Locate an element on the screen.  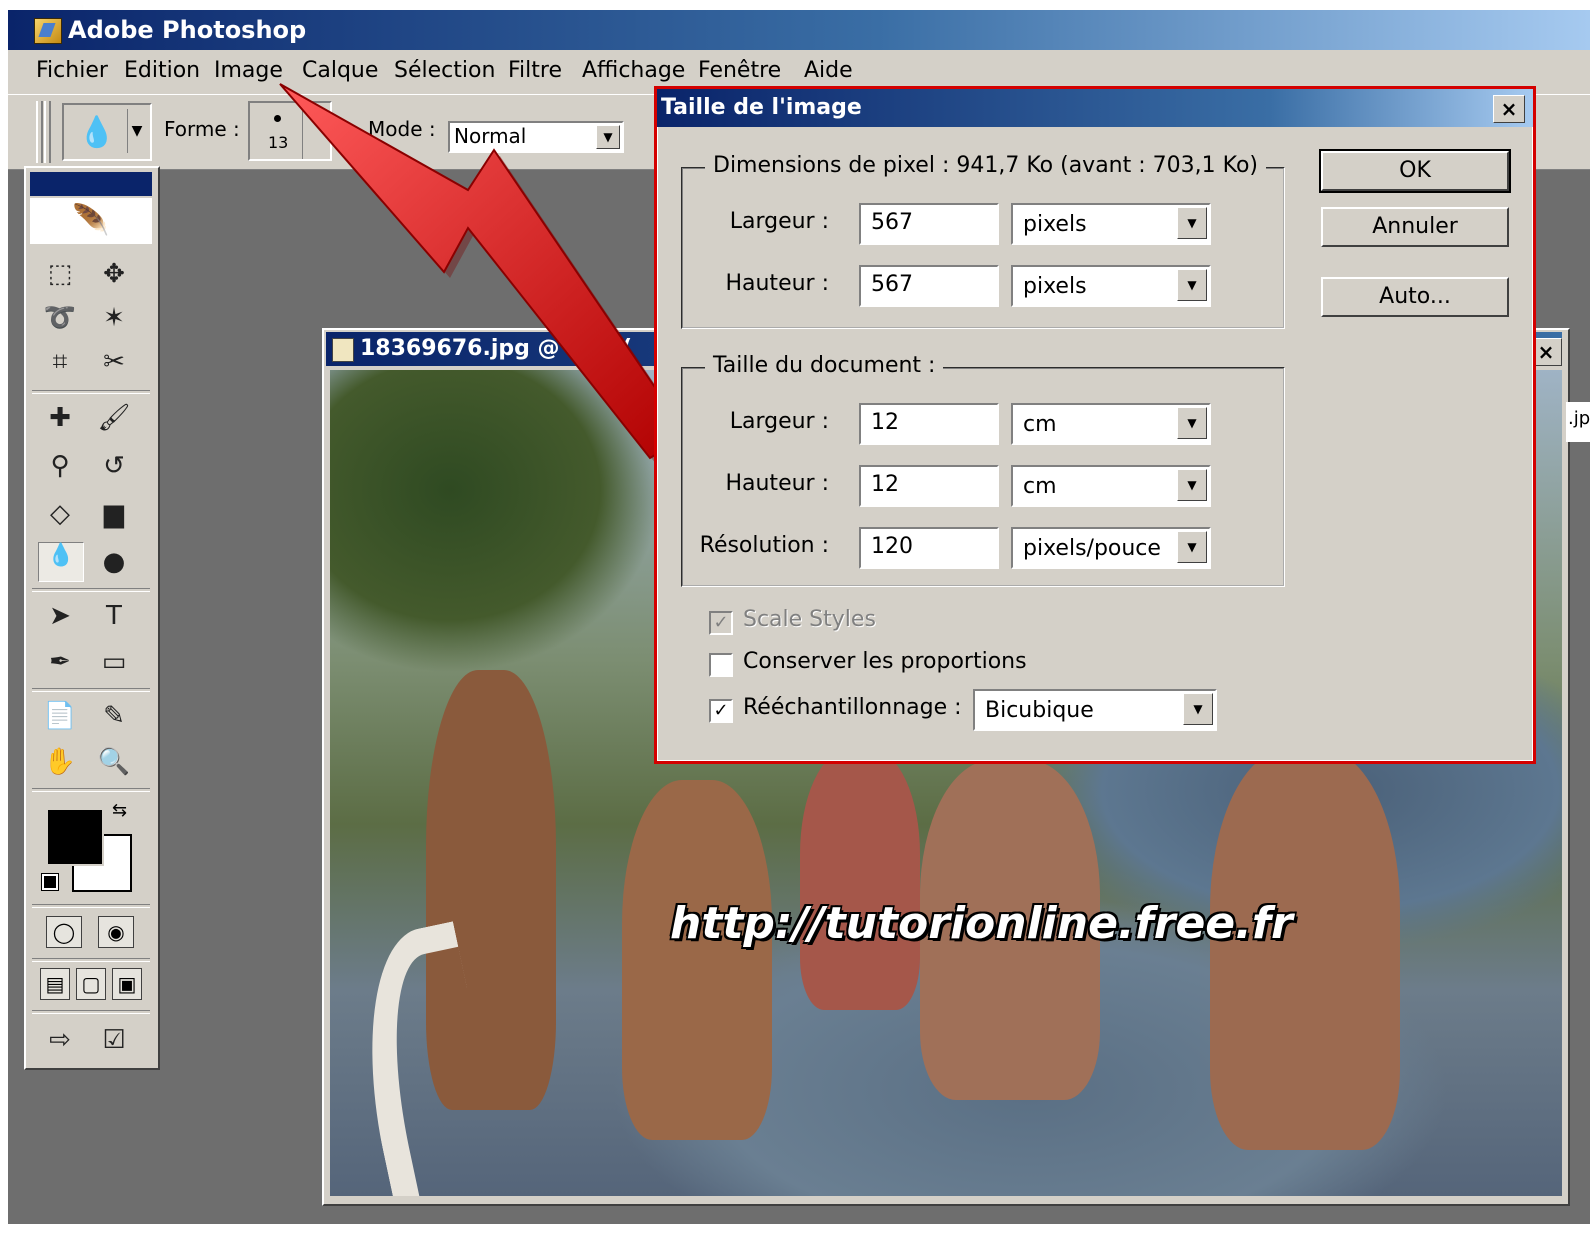
lasso-tool-icon: ➰ is located at coordinates (60, 318).